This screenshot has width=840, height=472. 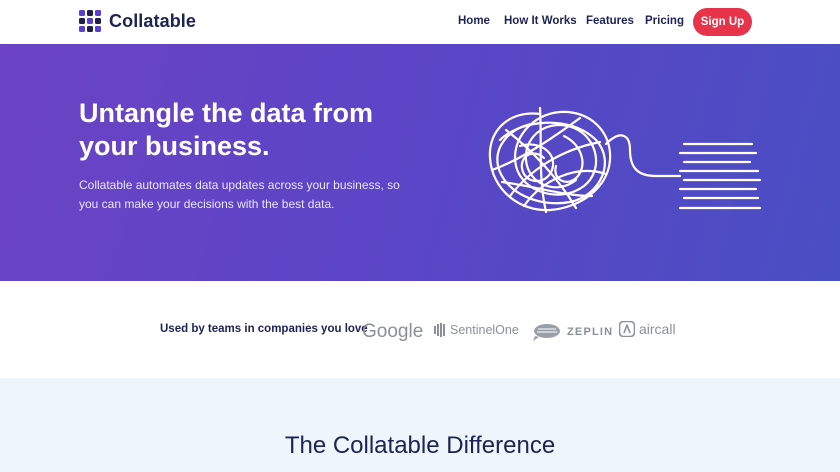 What do you see at coordinates (590, 332) in the screenshot?
I see `zeplin-logo-text: ZEPLIN` at bounding box center [590, 332].